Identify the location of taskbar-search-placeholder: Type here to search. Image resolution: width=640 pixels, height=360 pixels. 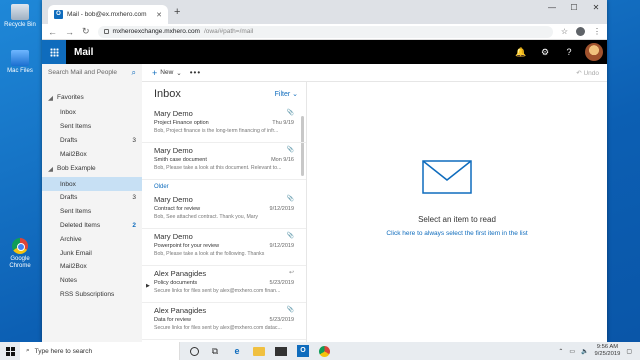
(63, 351).